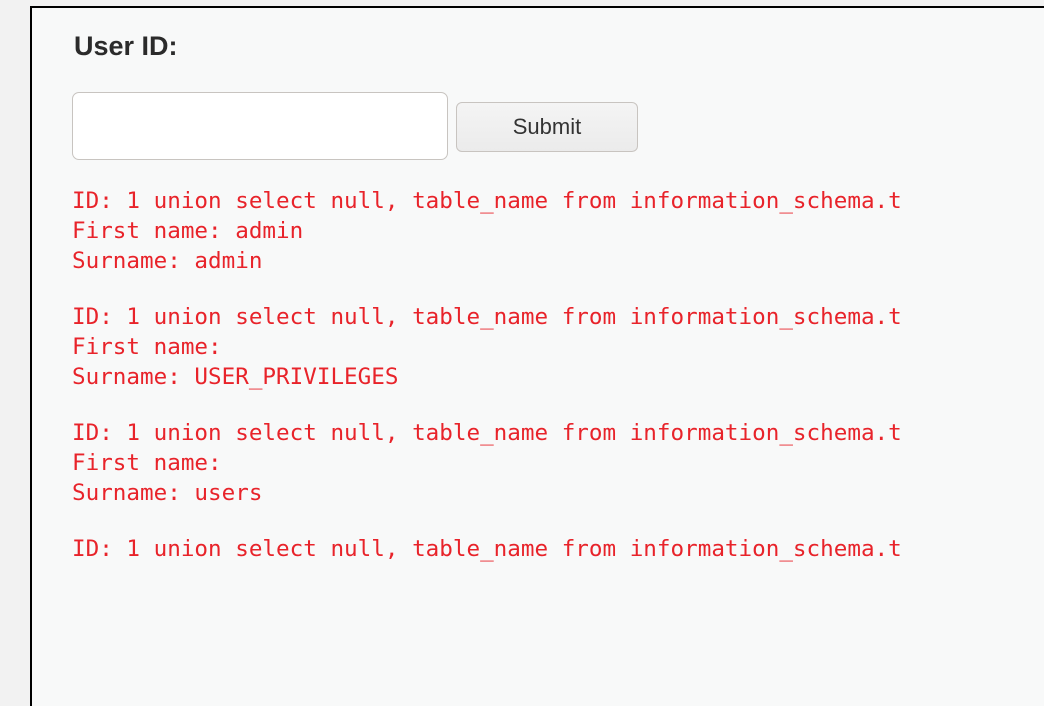 The height and width of the screenshot is (706, 1044). What do you see at coordinates (487, 609) in the screenshot?
I see `result-surname-line` at bounding box center [487, 609].